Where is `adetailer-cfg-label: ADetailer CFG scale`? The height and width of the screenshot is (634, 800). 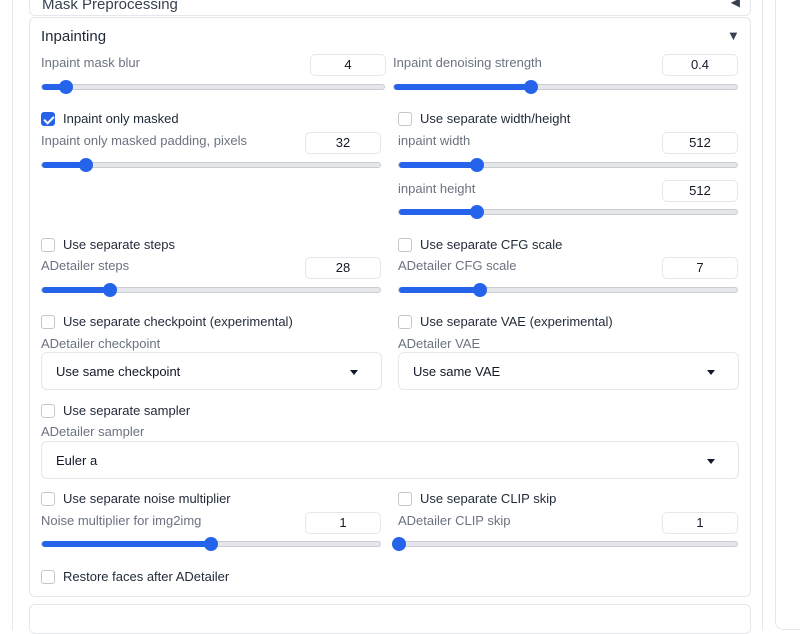 adetailer-cfg-label: ADetailer CFG scale is located at coordinates (457, 265).